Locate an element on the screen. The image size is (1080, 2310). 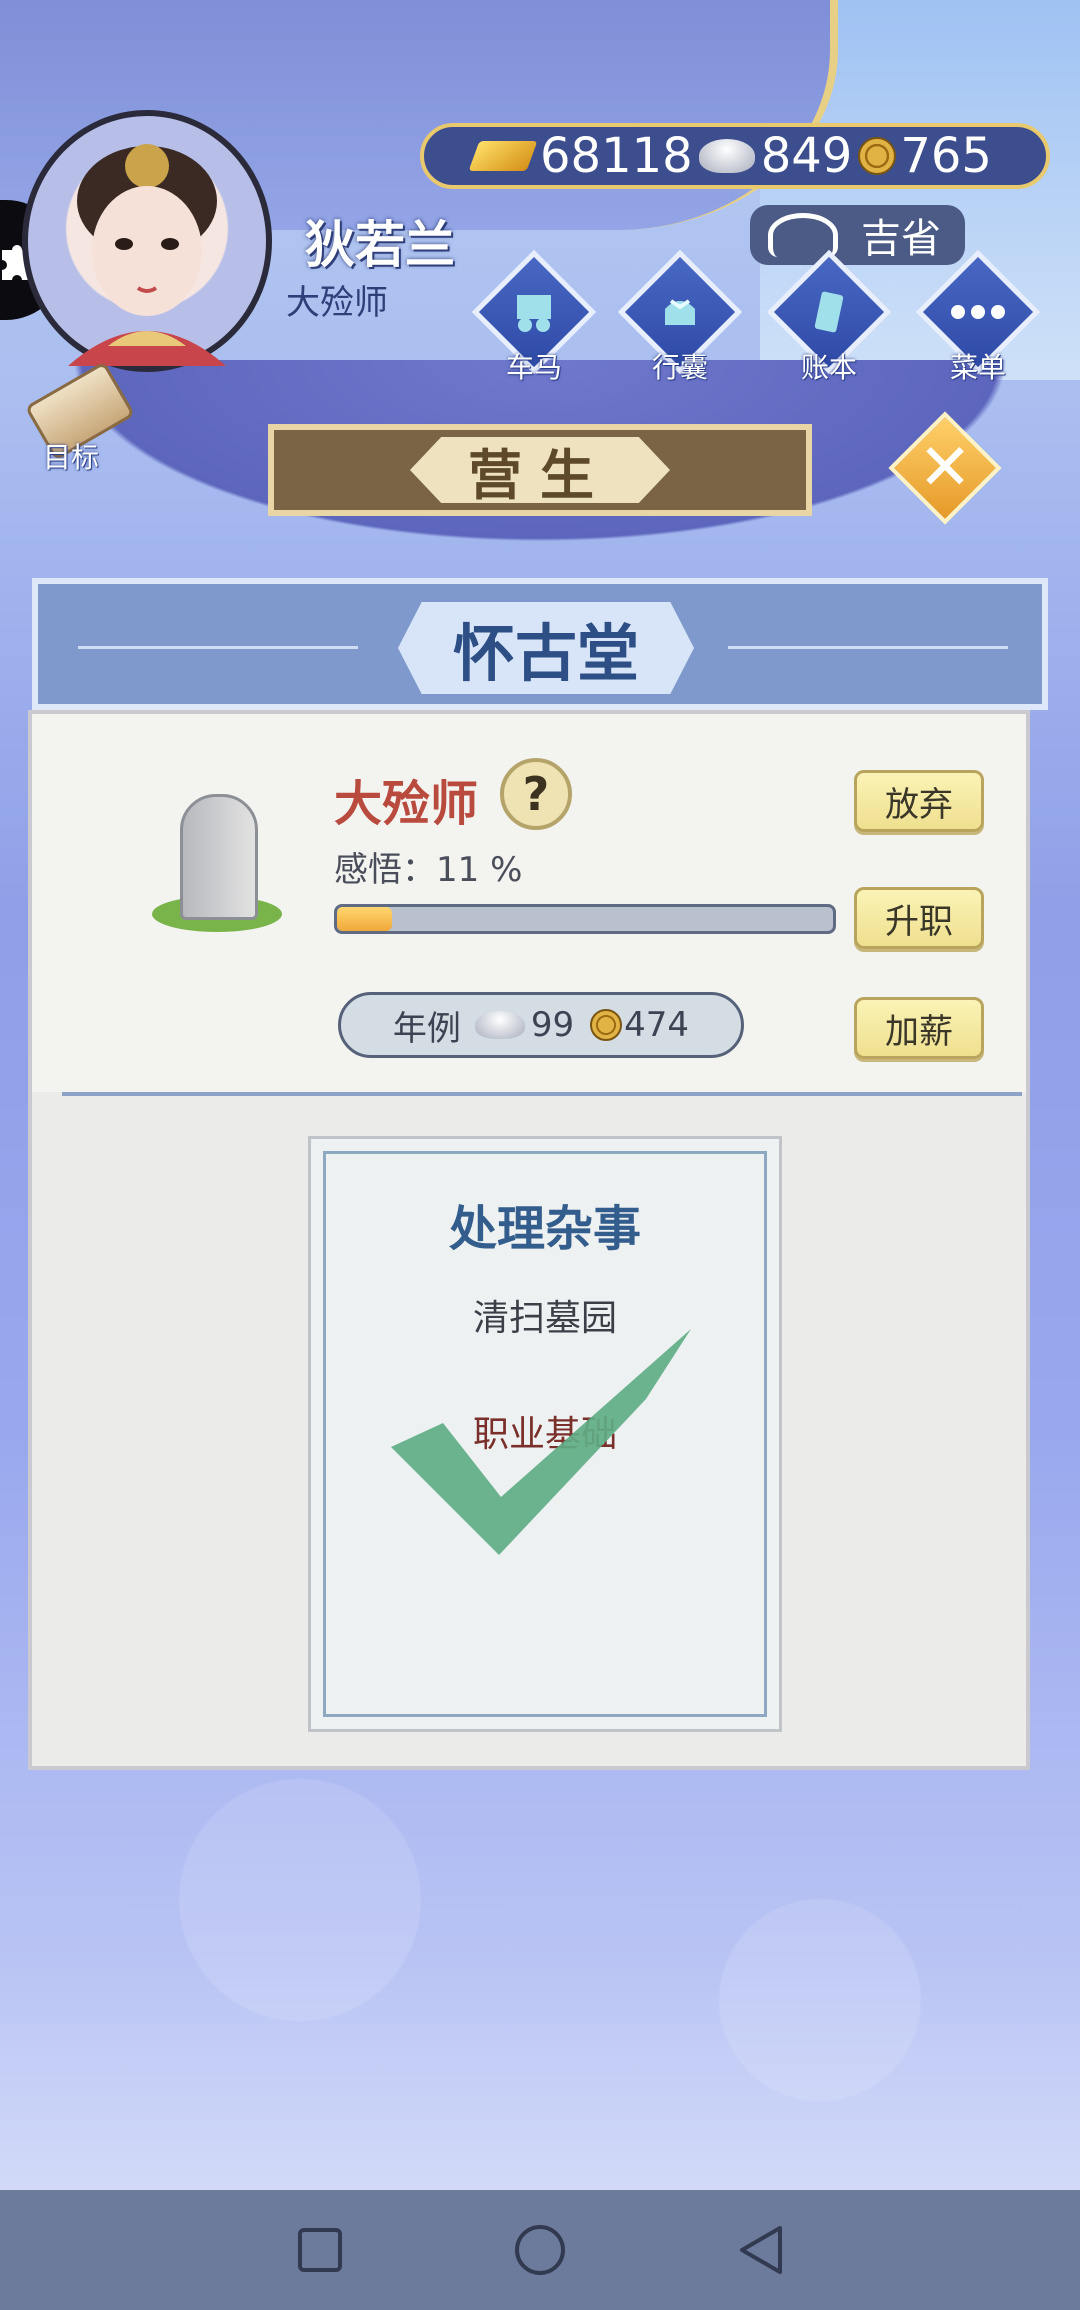
goal-button: 目标 is located at coordinates (76, 420).